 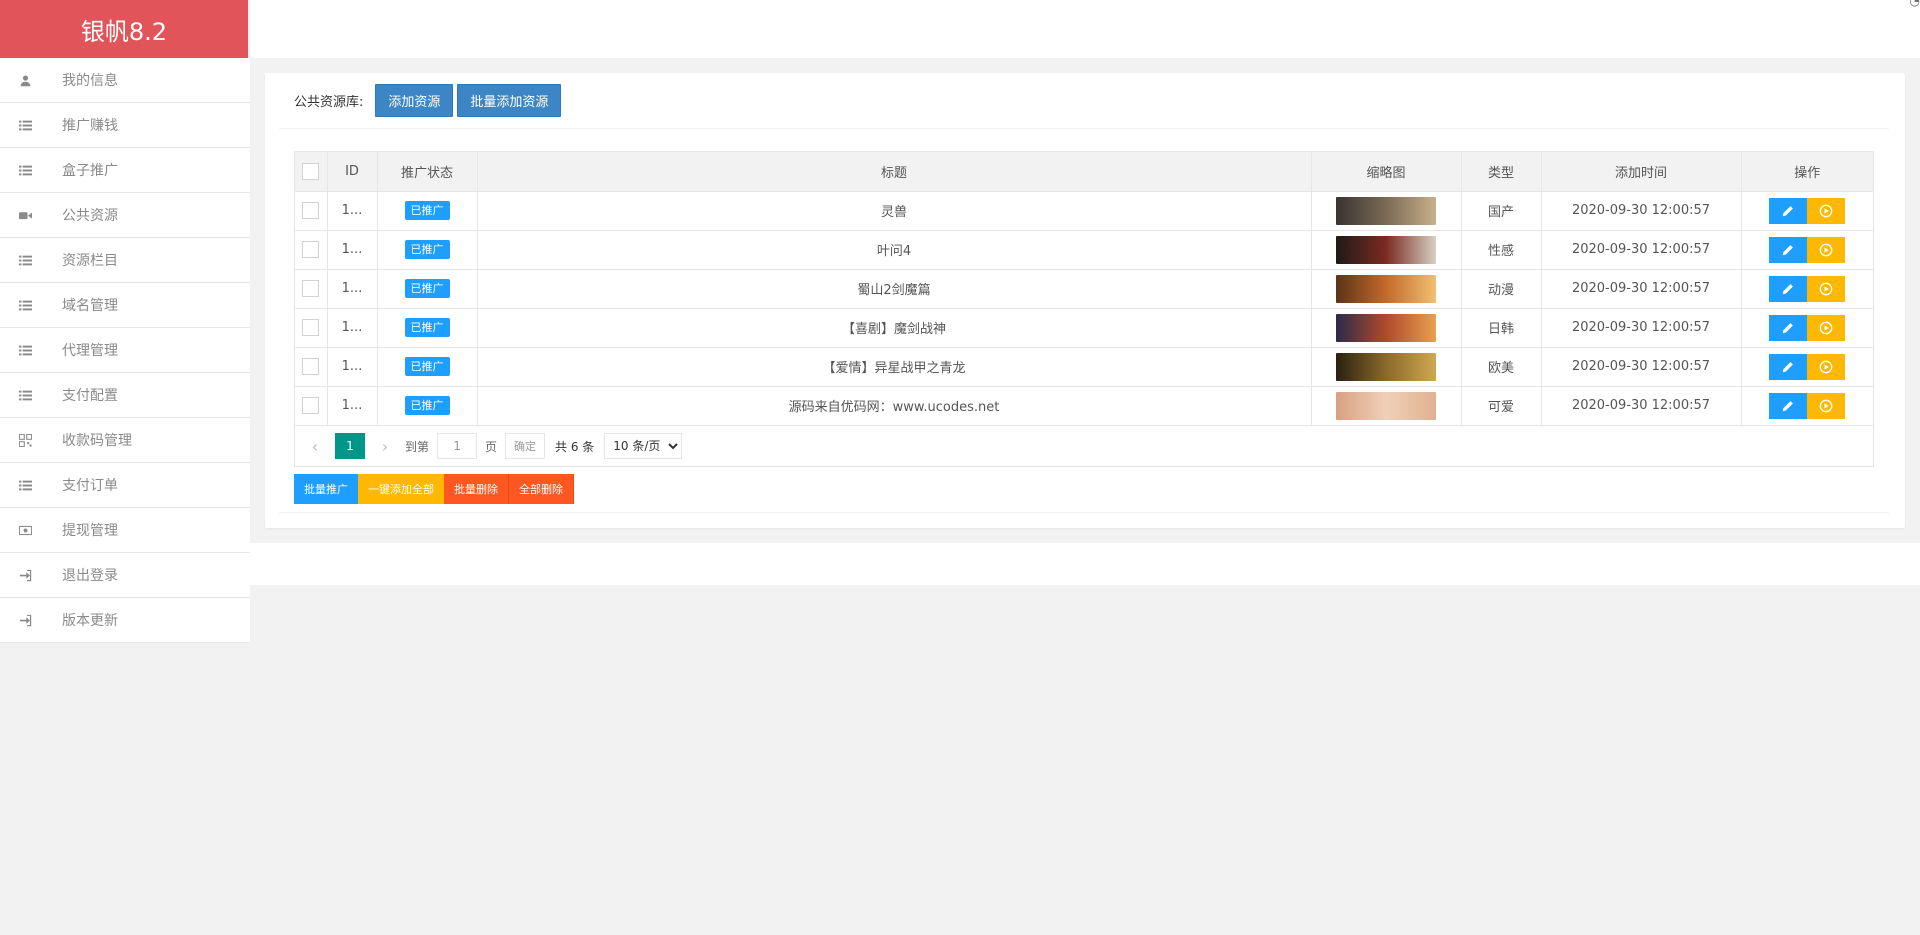 What do you see at coordinates (427, 406) in the screenshot?
I see `cell-status: 已推广` at bounding box center [427, 406].